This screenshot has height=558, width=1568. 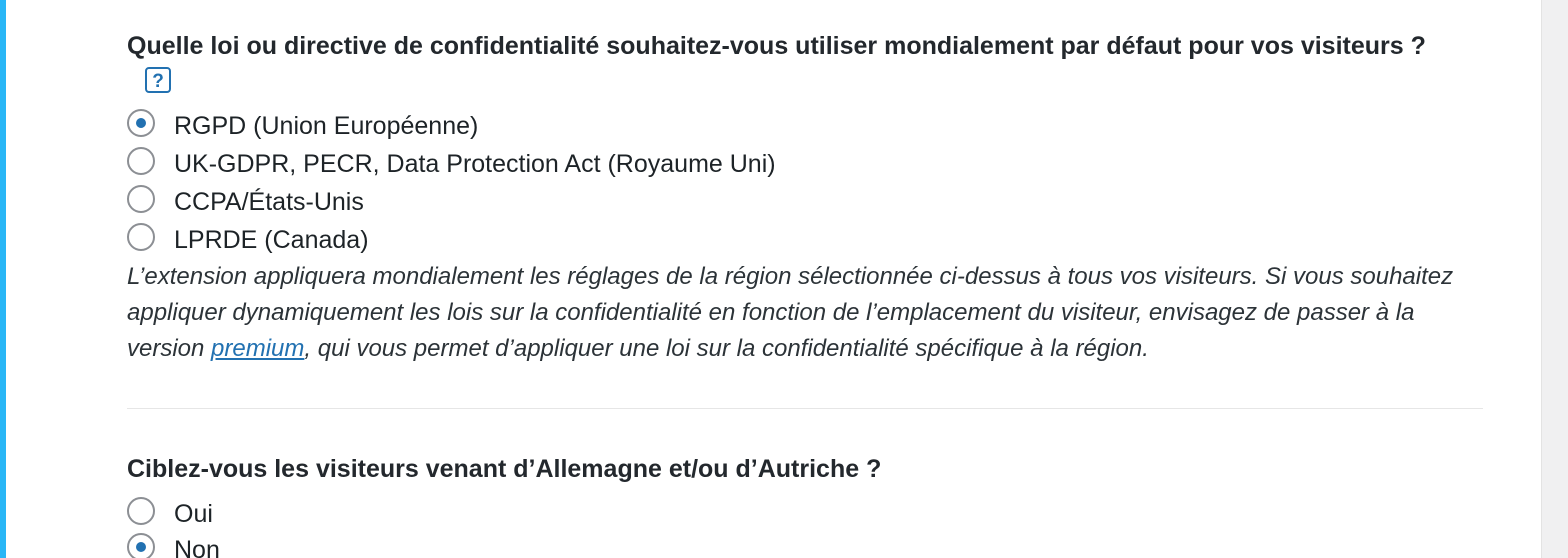 I want to click on radio-non, so click(x=141, y=545).